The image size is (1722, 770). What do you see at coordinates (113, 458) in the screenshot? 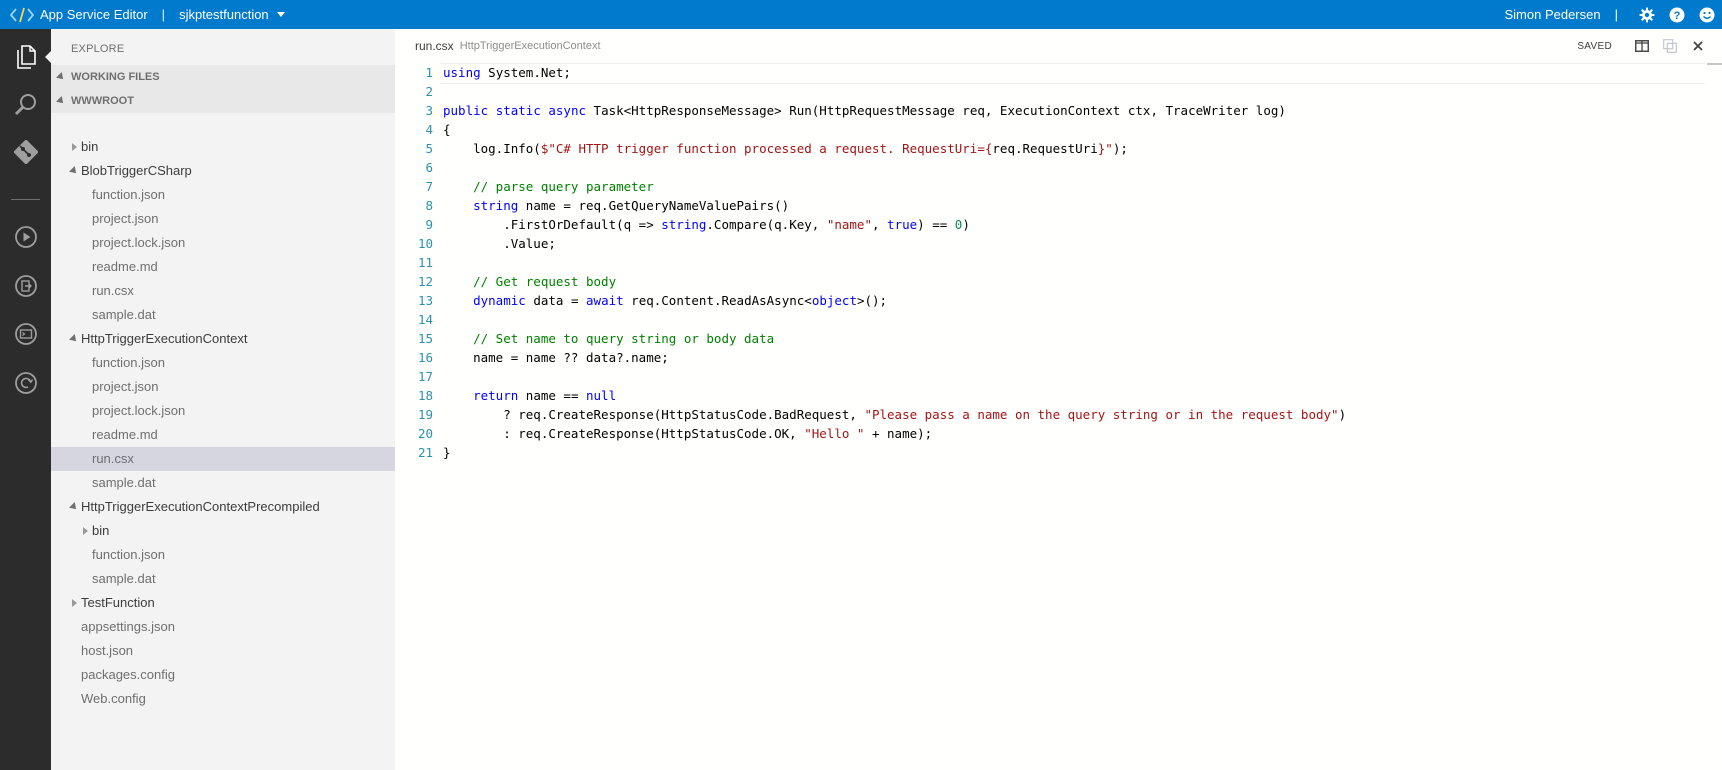
I see `tree-item-label: run.csx` at bounding box center [113, 458].